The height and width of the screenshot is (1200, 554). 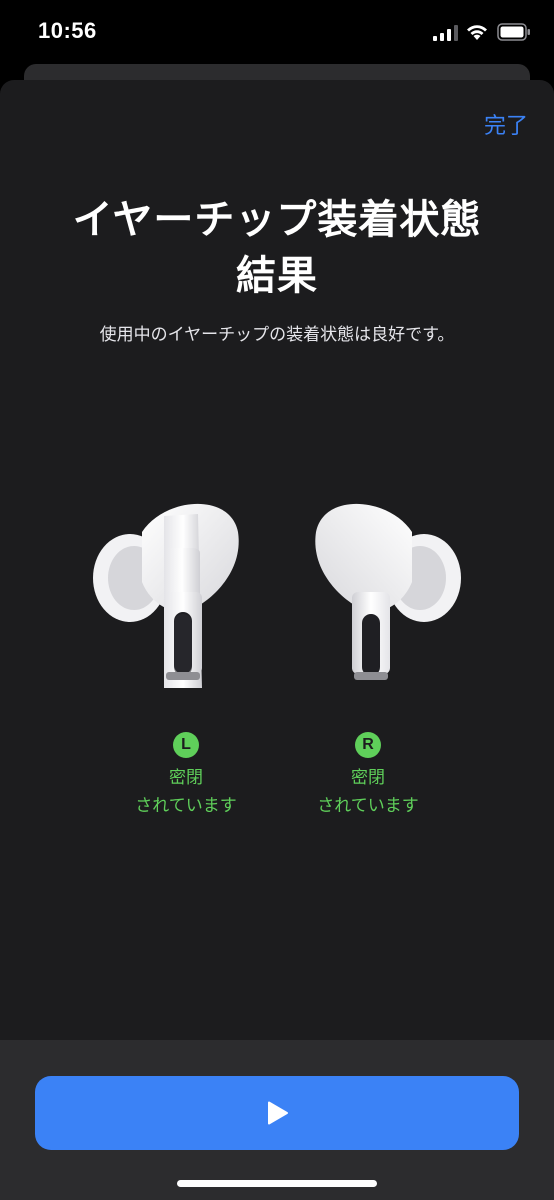 I want to click on left-side-badge: L, so click(x=186, y=745).